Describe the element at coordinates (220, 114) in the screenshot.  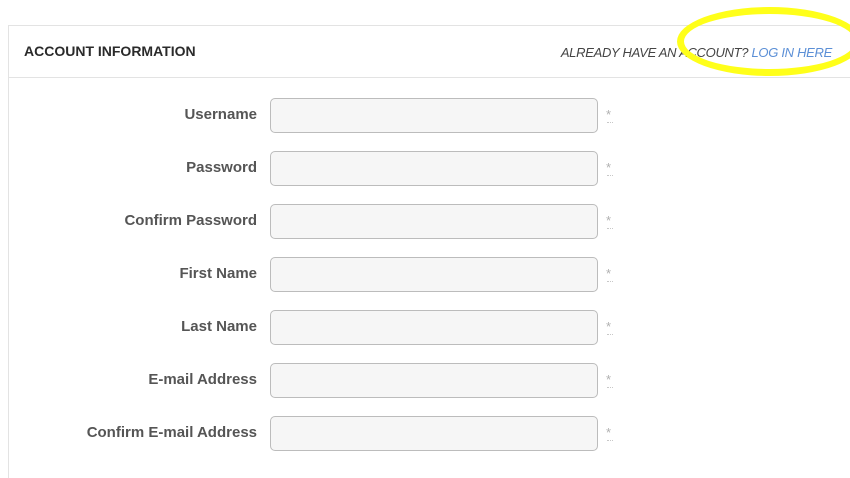
I see `username-label: Username` at that location.